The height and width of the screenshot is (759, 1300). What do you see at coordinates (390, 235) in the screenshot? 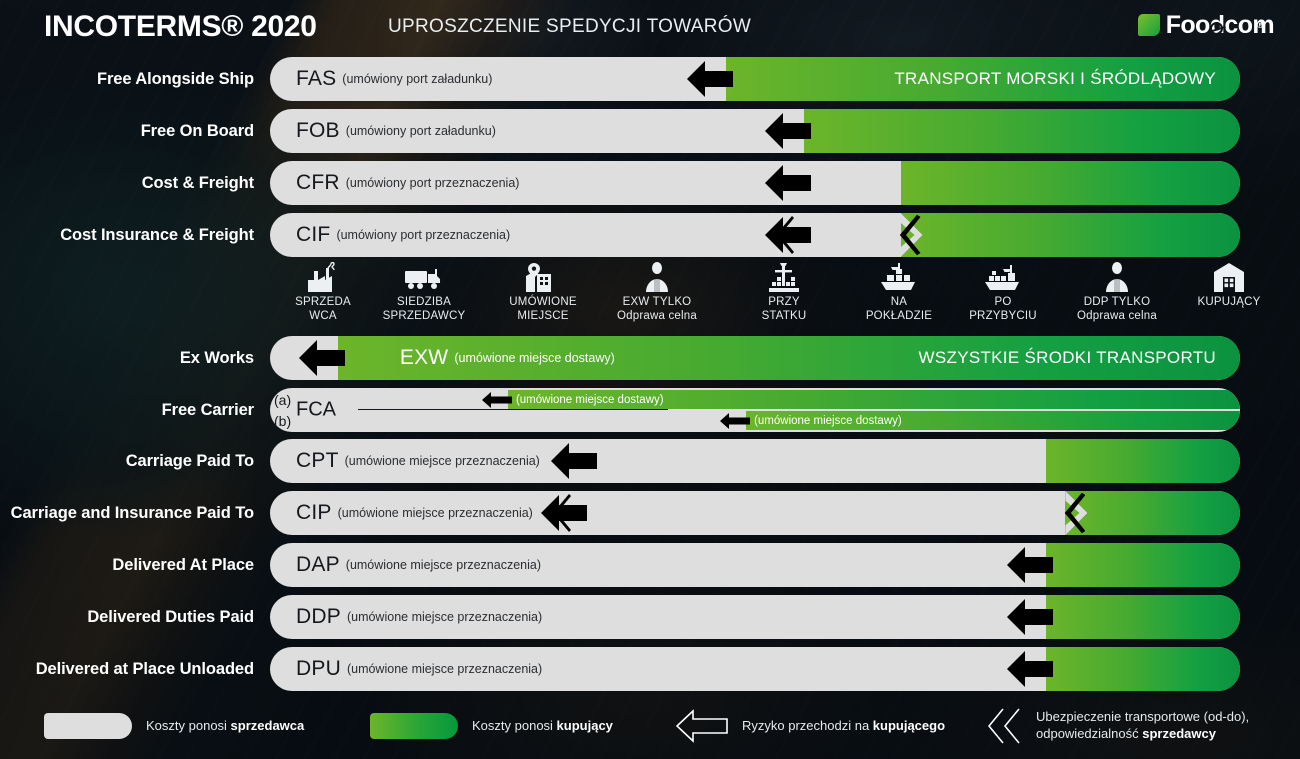
I see `bar-caption: CIF (umówiony port przeznaczenia)` at bounding box center [390, 235].